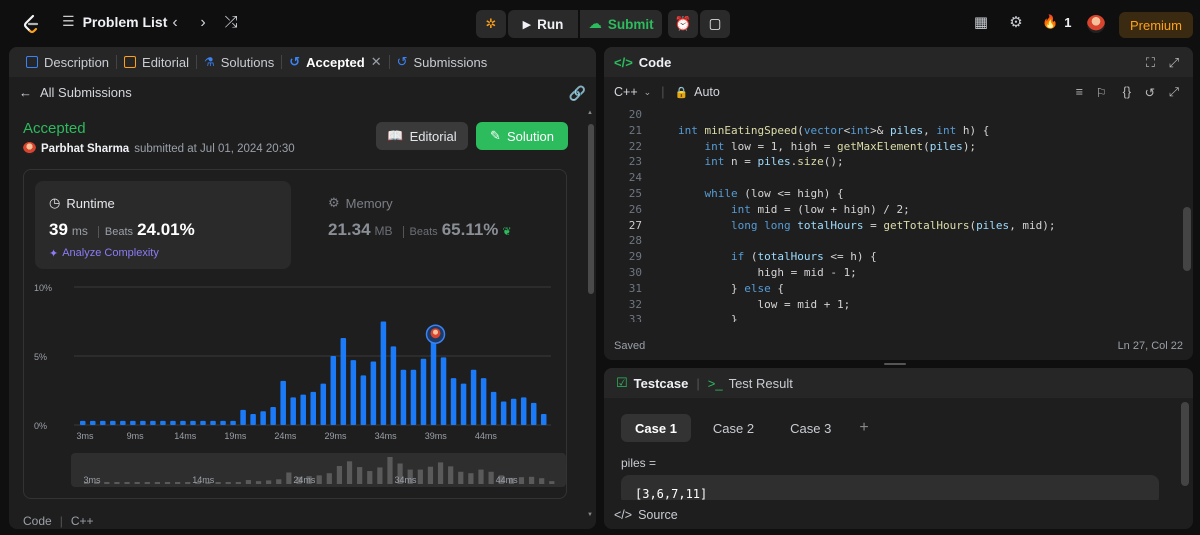 The width and height of the screenshot is (1200, 535). What do you see at coordinates (104, 253) in the screenshot?
I see `analyze-complexity-link: ✦ Analyze Complexity` at bounding box center [104, 253].